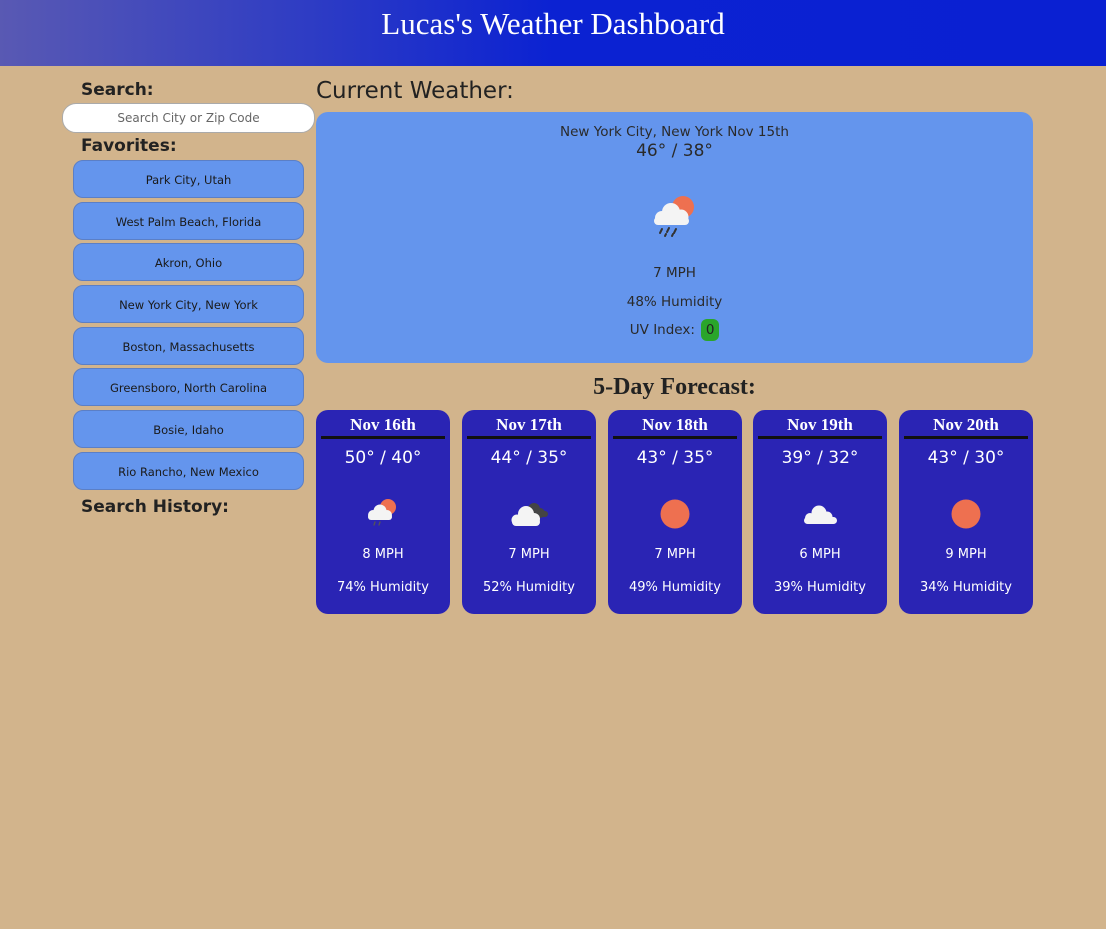 The image size is (1106, 929). I want to click on forecast-card: Nov 18th 43° / 35° 7 MPH 49% Humidity, so click(675, 512).